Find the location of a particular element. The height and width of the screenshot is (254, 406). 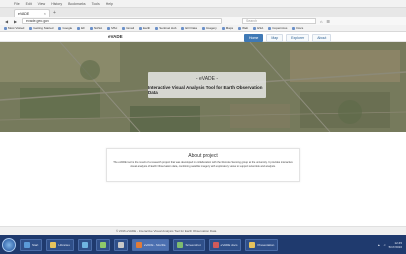

taskbar-label: eVADE docs is located at coordinates (229, 244).